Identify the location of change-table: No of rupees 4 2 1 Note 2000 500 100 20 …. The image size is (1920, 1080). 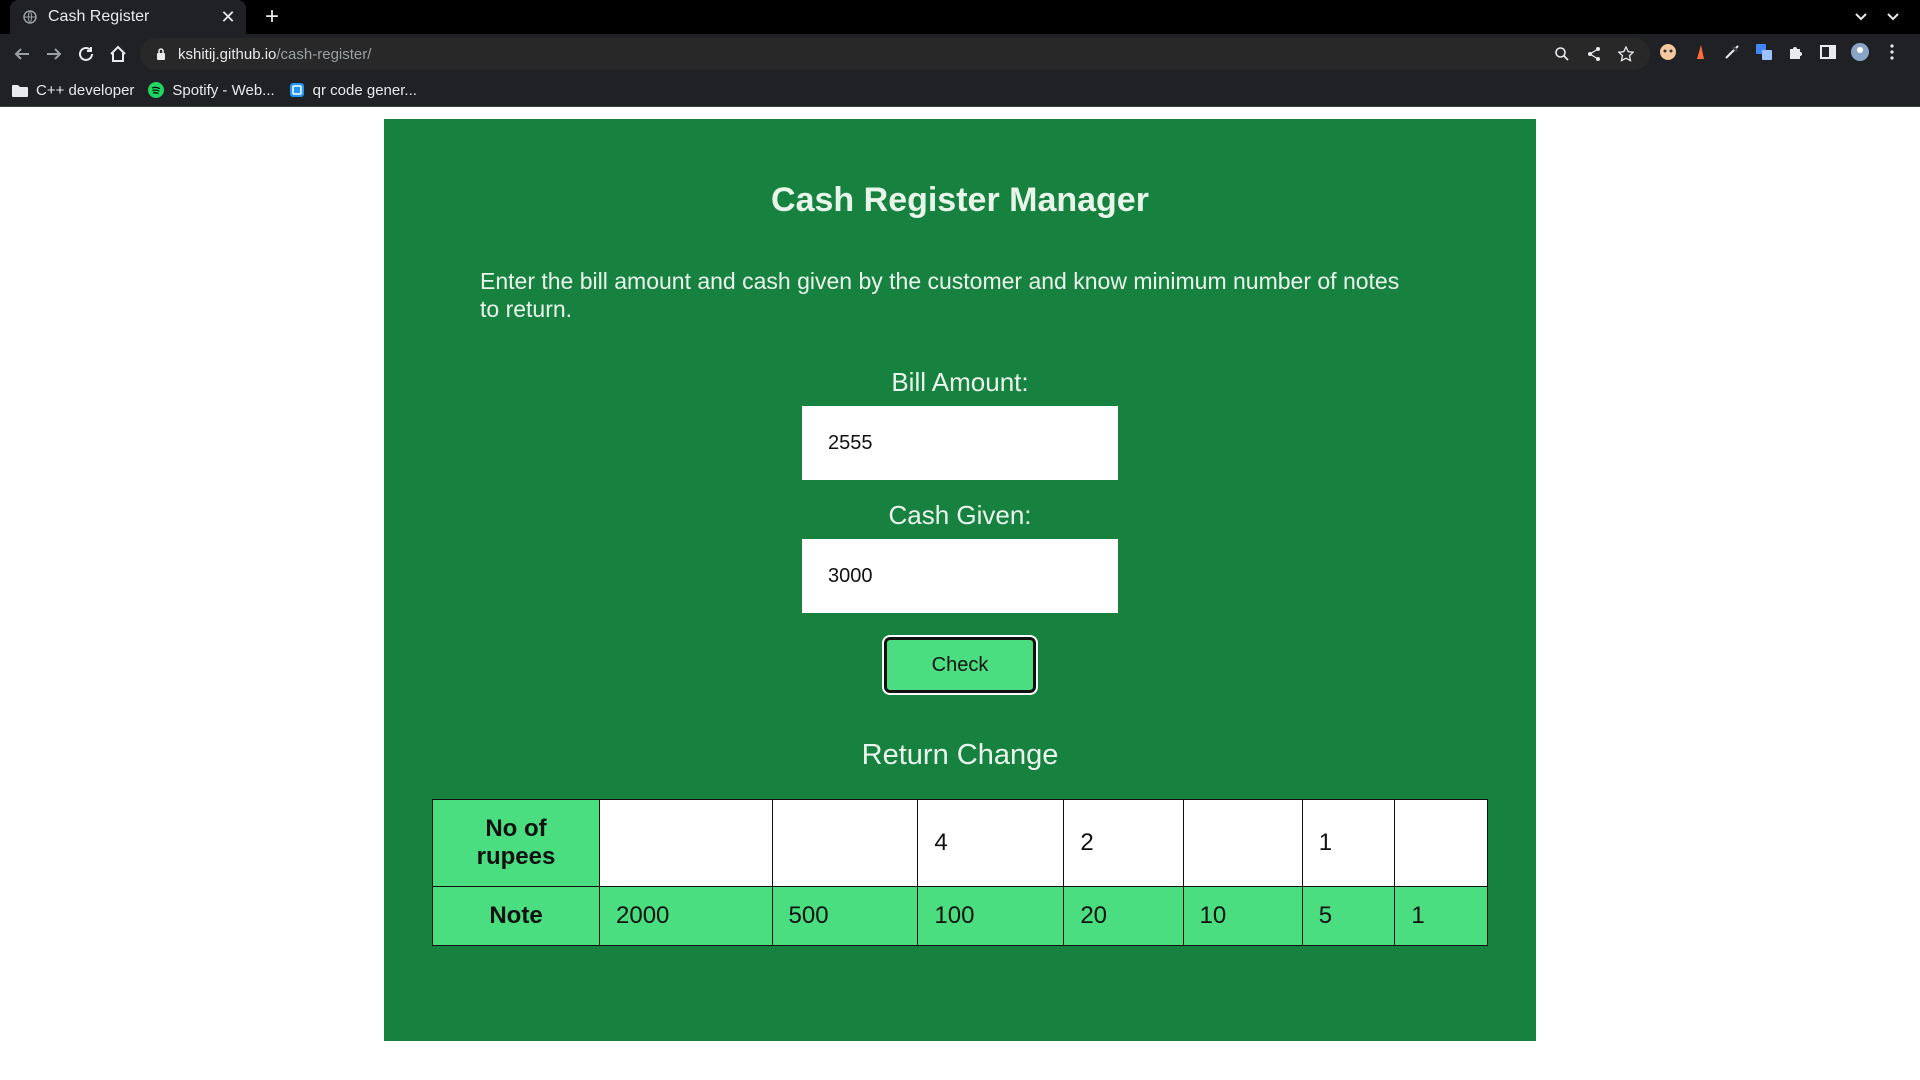
(960, 872).